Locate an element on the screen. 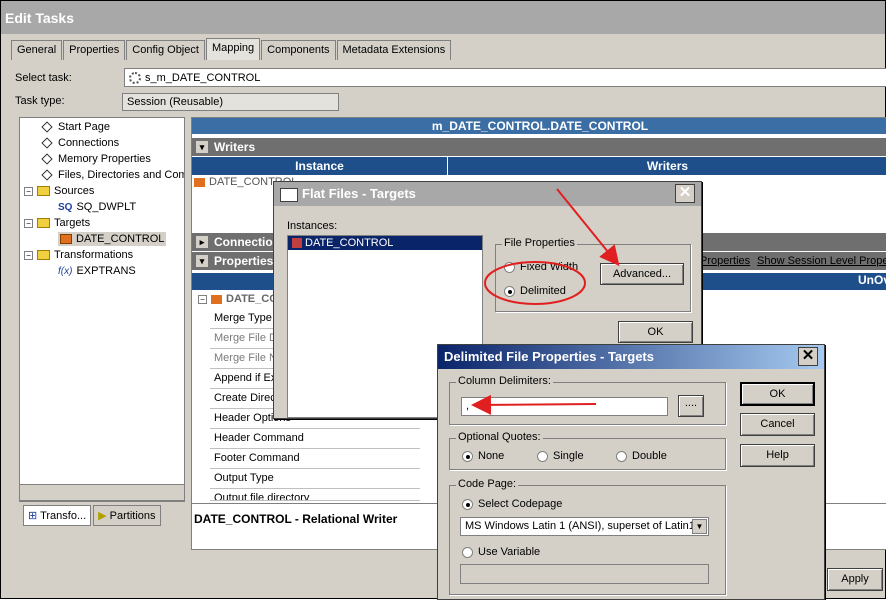 This screenshot has height=600, width=886. tree-item-targets: − Targets is located at coordinates (57, 223).